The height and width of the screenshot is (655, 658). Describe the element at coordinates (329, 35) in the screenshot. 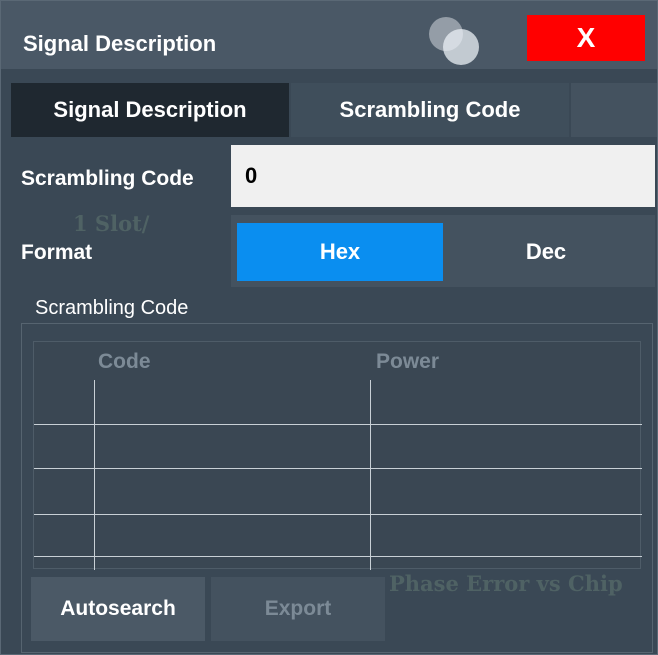

I see `title-bar: Signal Description X` at that location.